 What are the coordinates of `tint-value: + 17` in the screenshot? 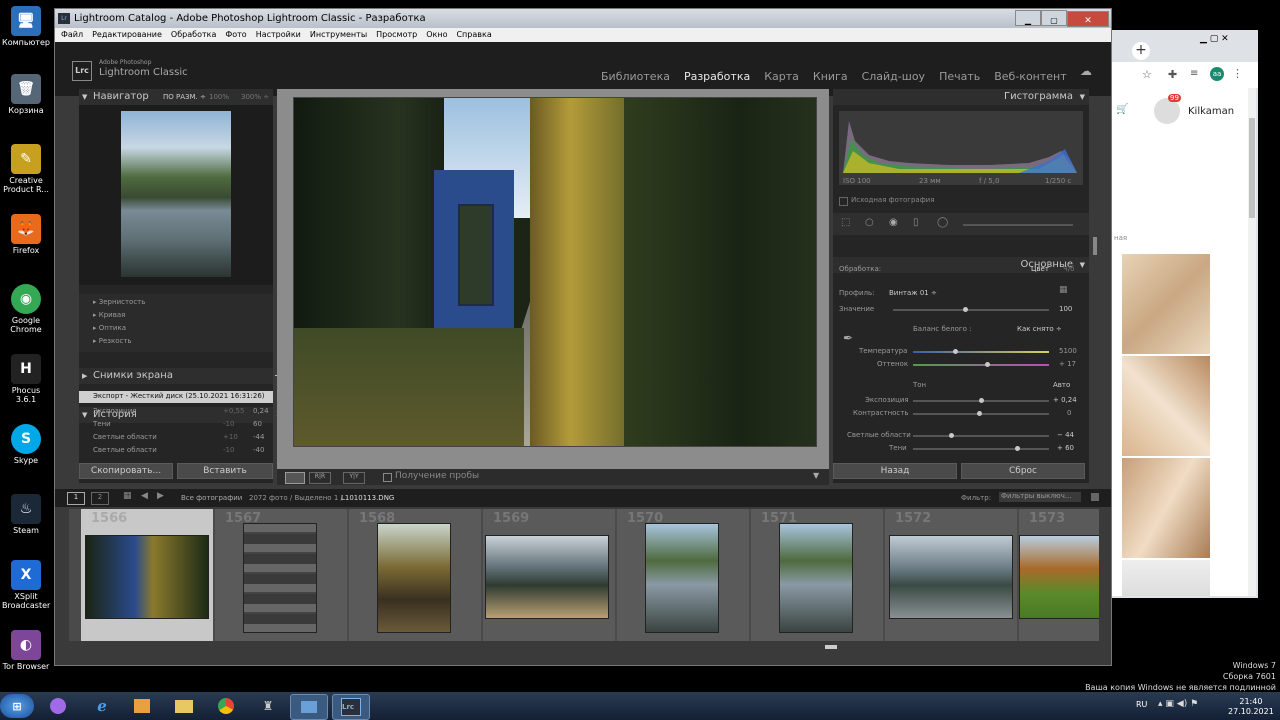 It's located at (1067, 364).